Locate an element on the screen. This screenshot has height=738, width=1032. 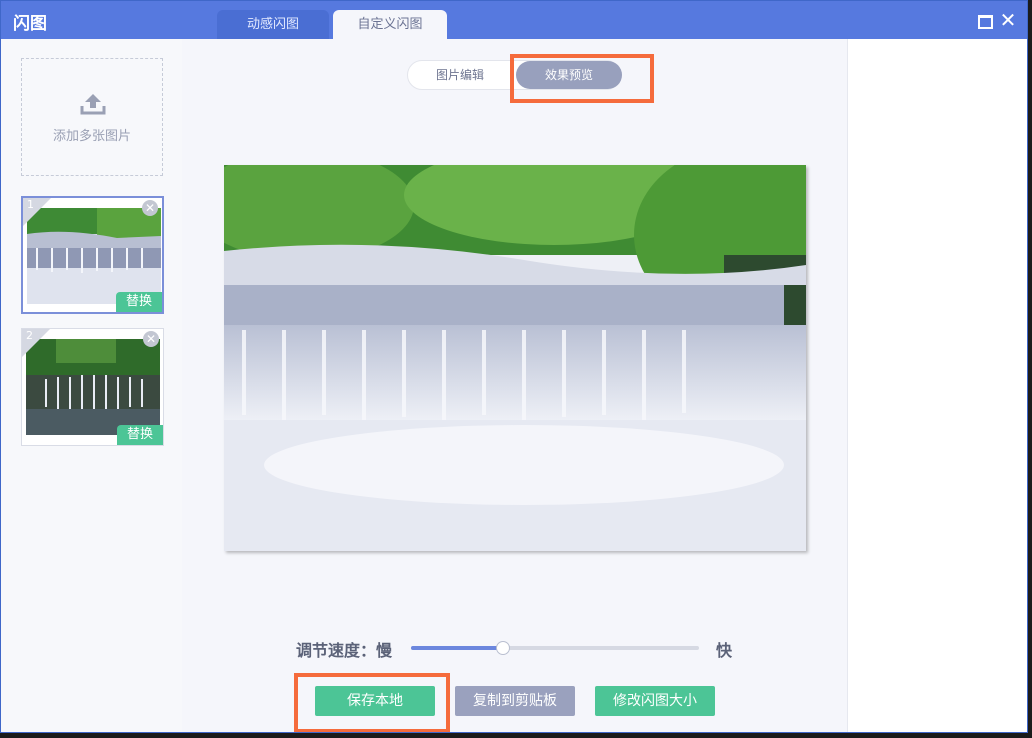
upload-icon is located at coordinates (93, 104).